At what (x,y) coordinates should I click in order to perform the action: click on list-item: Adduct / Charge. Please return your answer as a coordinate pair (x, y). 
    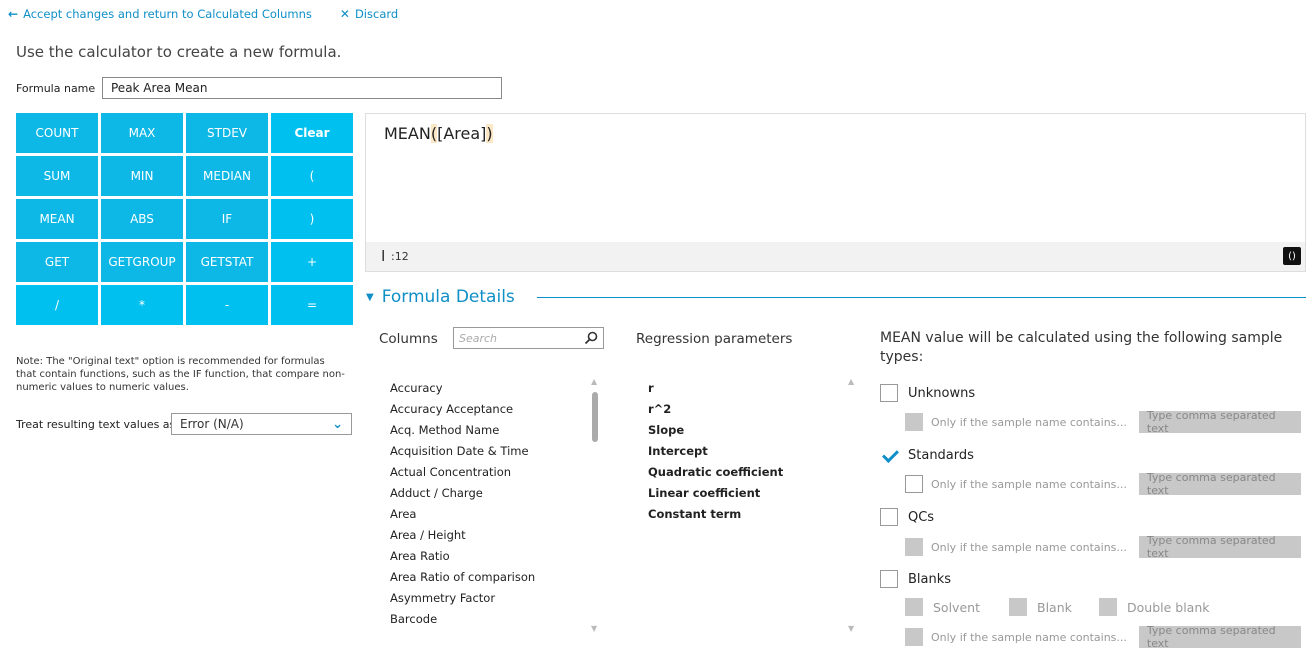
    Looking at the image, I should click on (490, 493).